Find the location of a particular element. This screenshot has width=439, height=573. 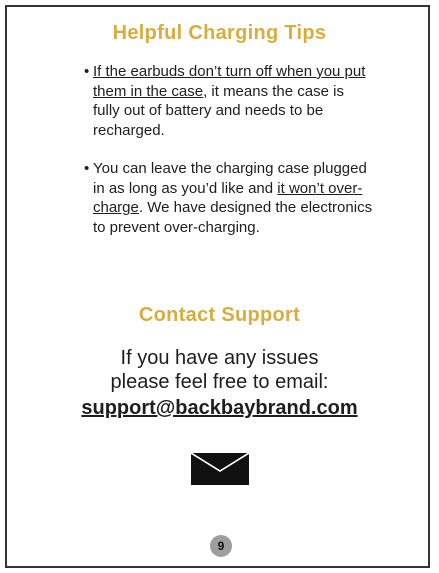

contact-line-2: please feel free to email: is located at coordinates (219, 382).